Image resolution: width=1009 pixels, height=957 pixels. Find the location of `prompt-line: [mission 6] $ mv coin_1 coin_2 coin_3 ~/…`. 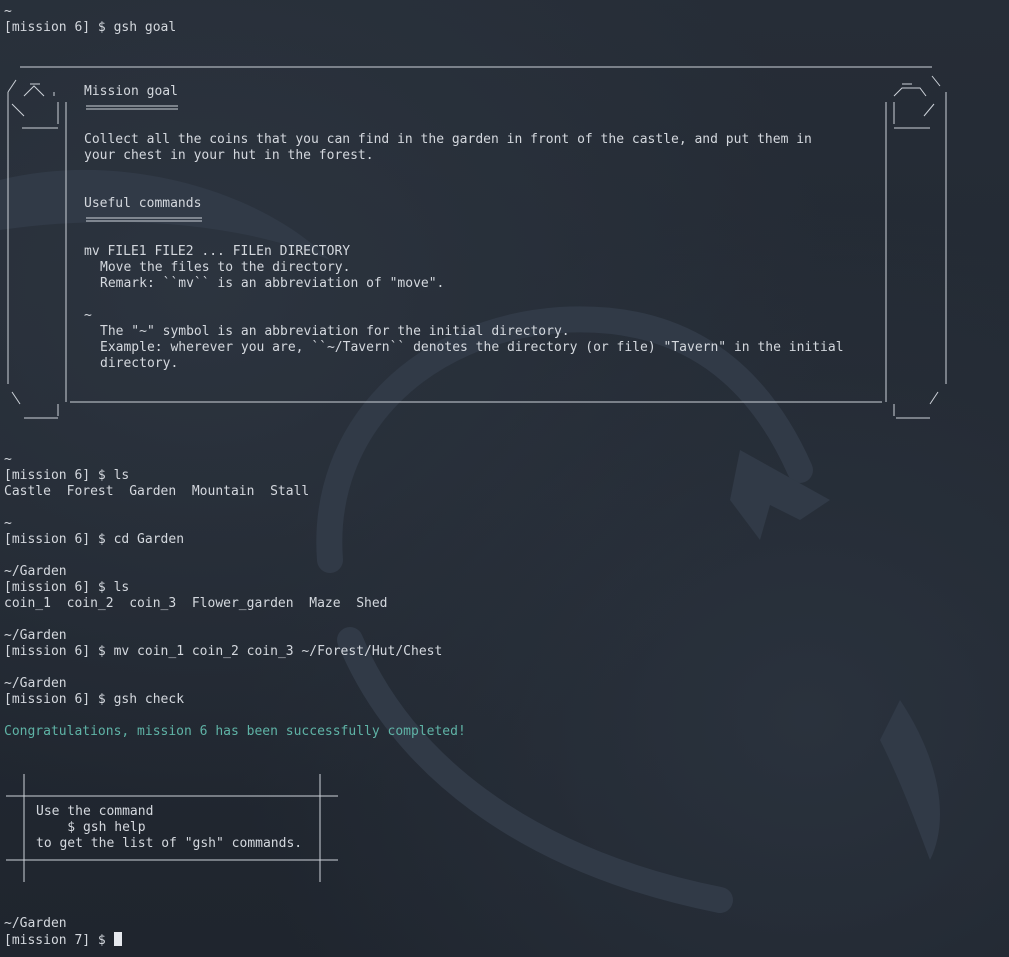

prompt-line: [mission 6] $ mv coin_1 coin_2 coin_3 ~/… is located at coordinates (223, 652).